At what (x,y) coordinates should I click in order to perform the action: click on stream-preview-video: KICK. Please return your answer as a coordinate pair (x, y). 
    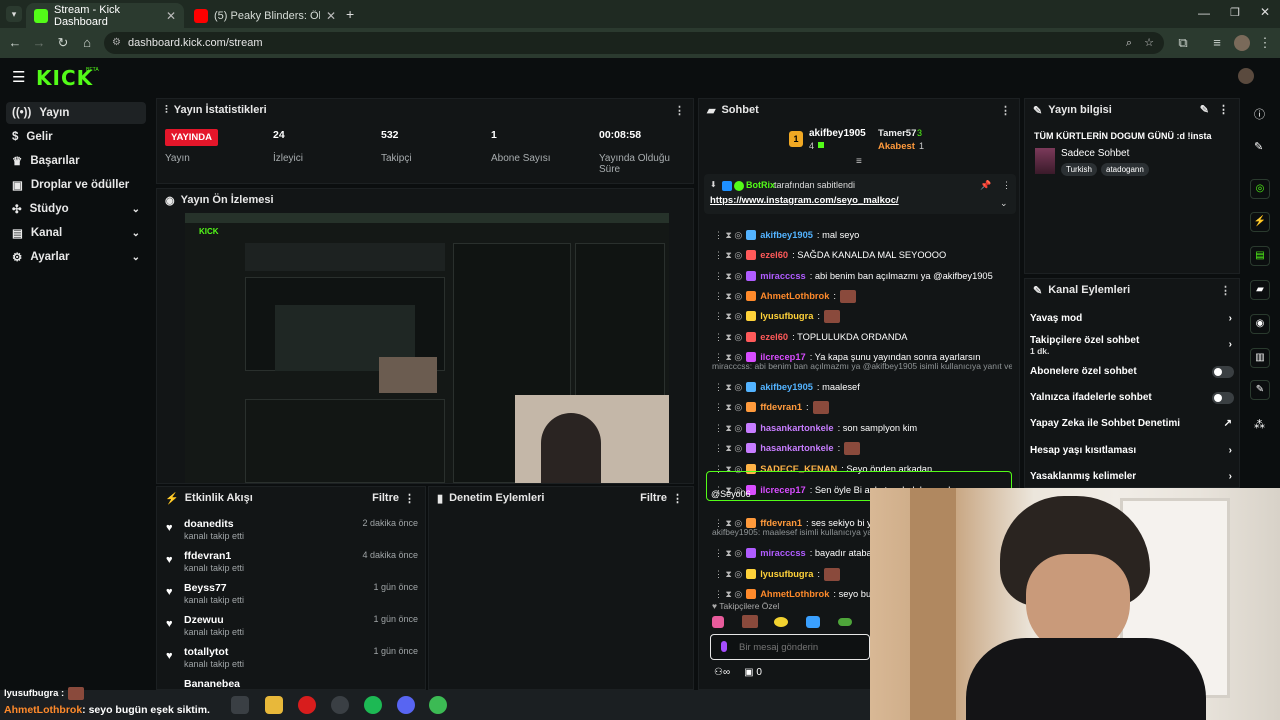
    Looking at the image, I should click on (427, 348).